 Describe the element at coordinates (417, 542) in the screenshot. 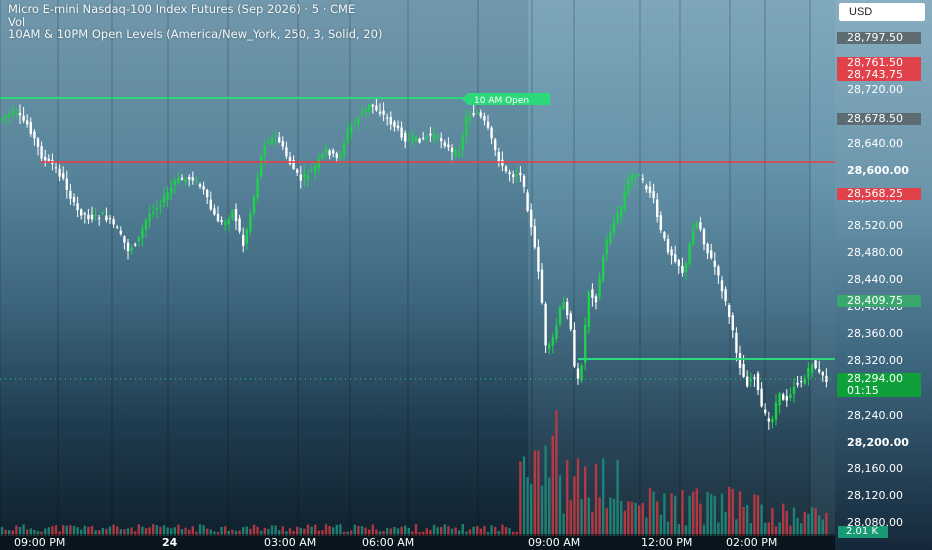

I see `time-axis` at that location.